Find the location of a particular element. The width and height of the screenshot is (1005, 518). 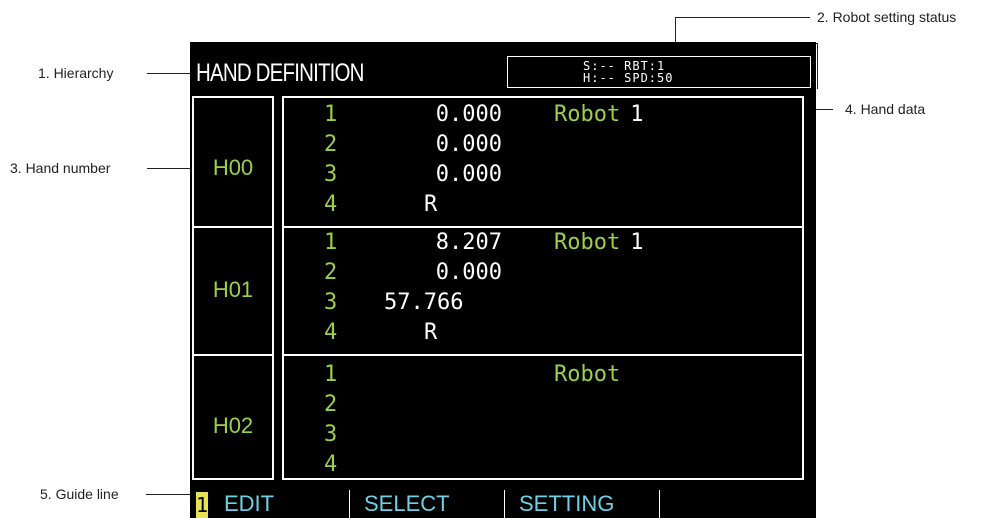

edit-softkey: EDIT is located at coordinates (280, 504).